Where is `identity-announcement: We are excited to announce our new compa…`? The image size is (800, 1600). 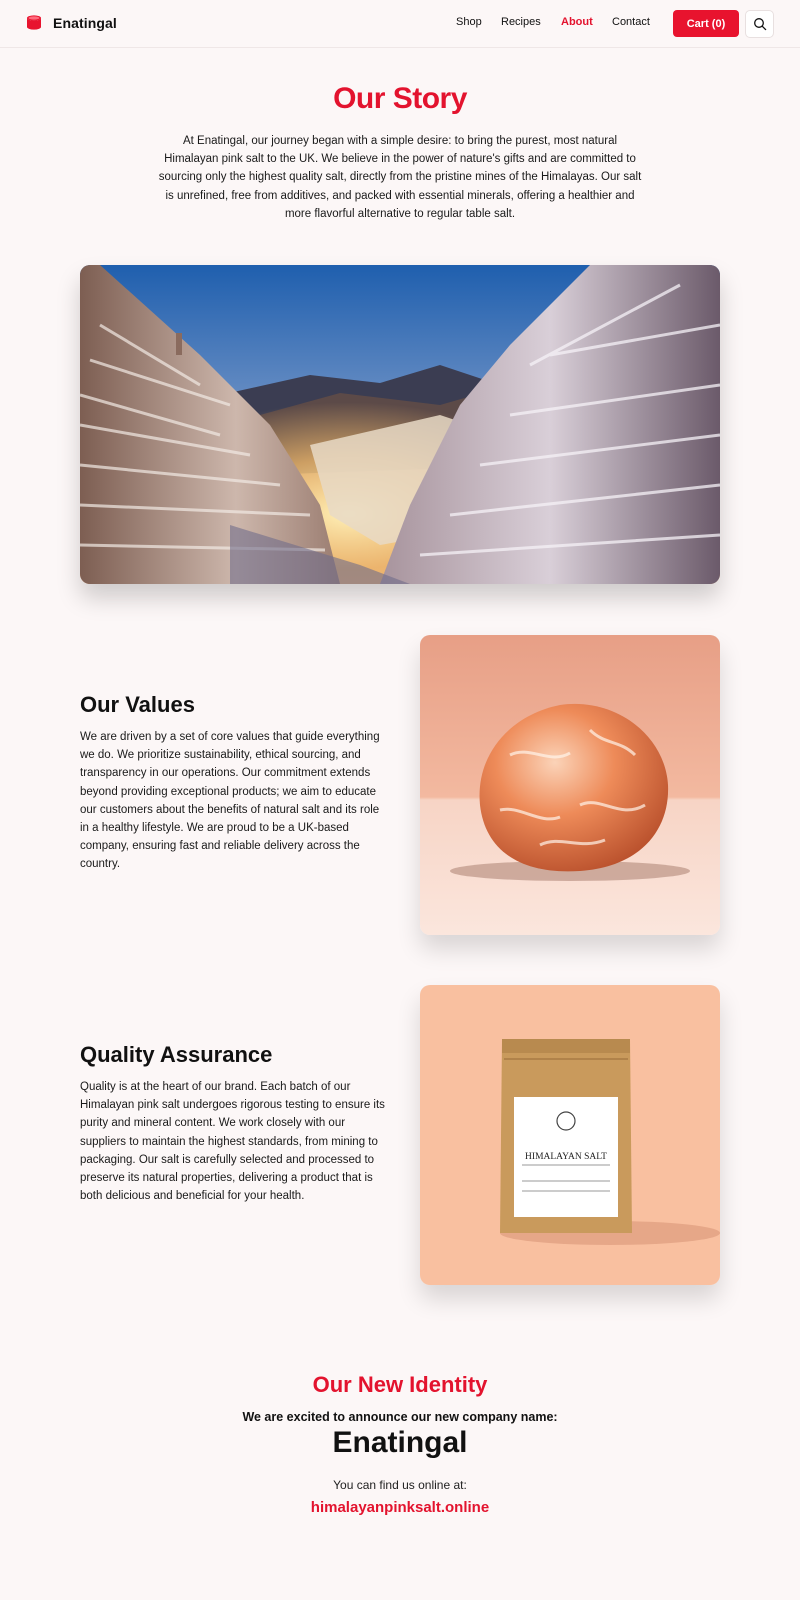
identity-announcement: We are excited to announce our new compa… is located at coordinates (400, 1417).